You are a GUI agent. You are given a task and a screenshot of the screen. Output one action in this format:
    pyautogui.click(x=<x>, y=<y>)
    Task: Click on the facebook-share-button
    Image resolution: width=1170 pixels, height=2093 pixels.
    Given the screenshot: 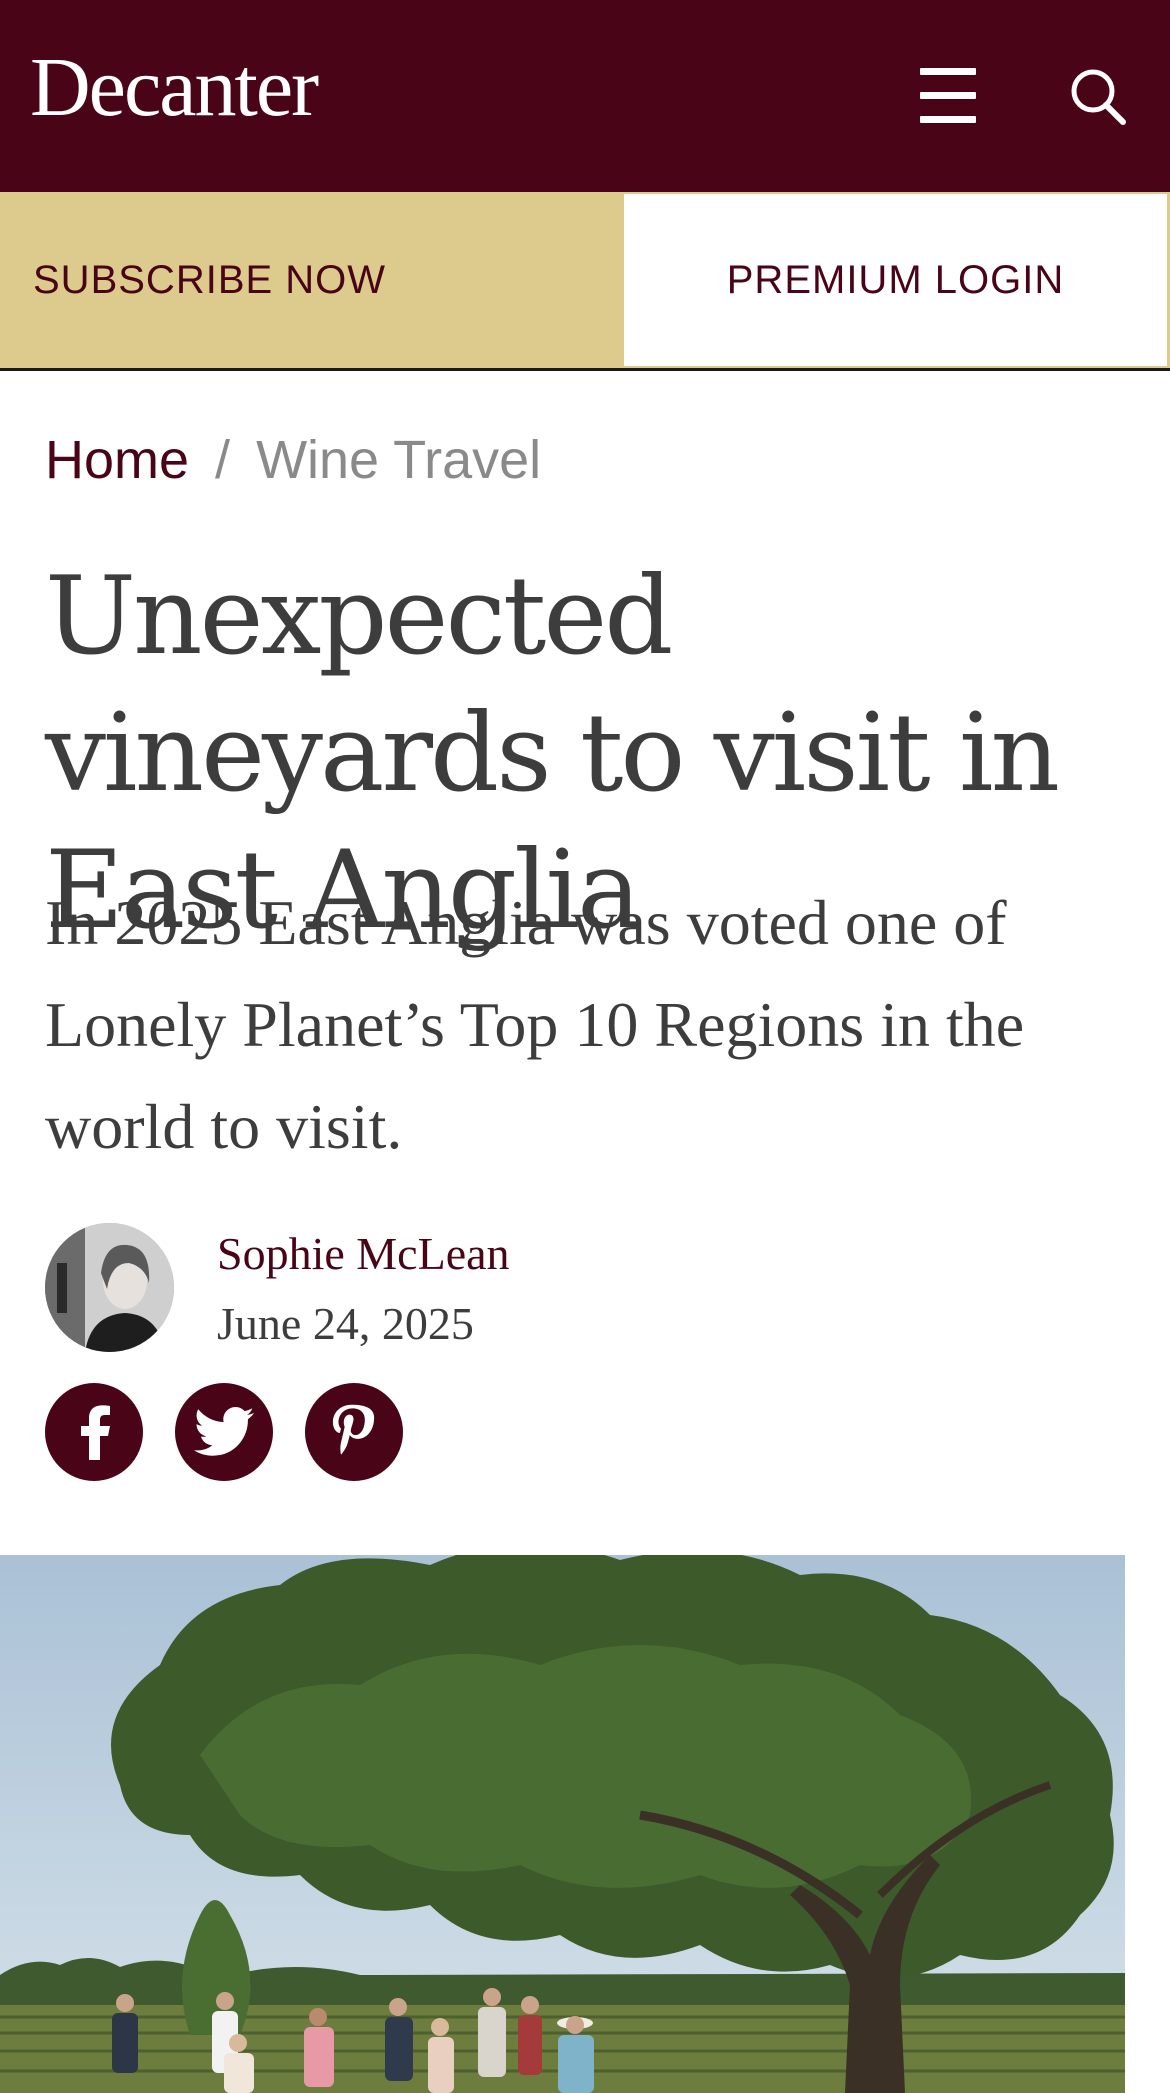 What is the action you would take?
    pyautogui.click(x=94, y=1432)
    